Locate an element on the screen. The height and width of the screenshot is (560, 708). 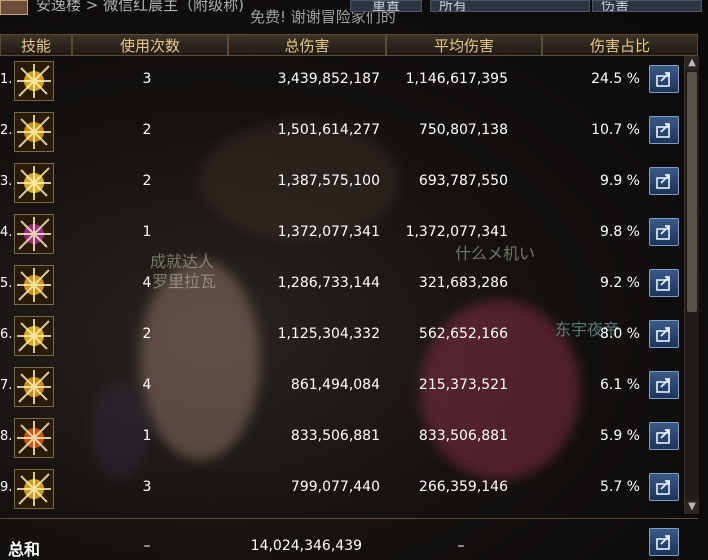
total-label: 总和 is located at coordinates (24, 549).